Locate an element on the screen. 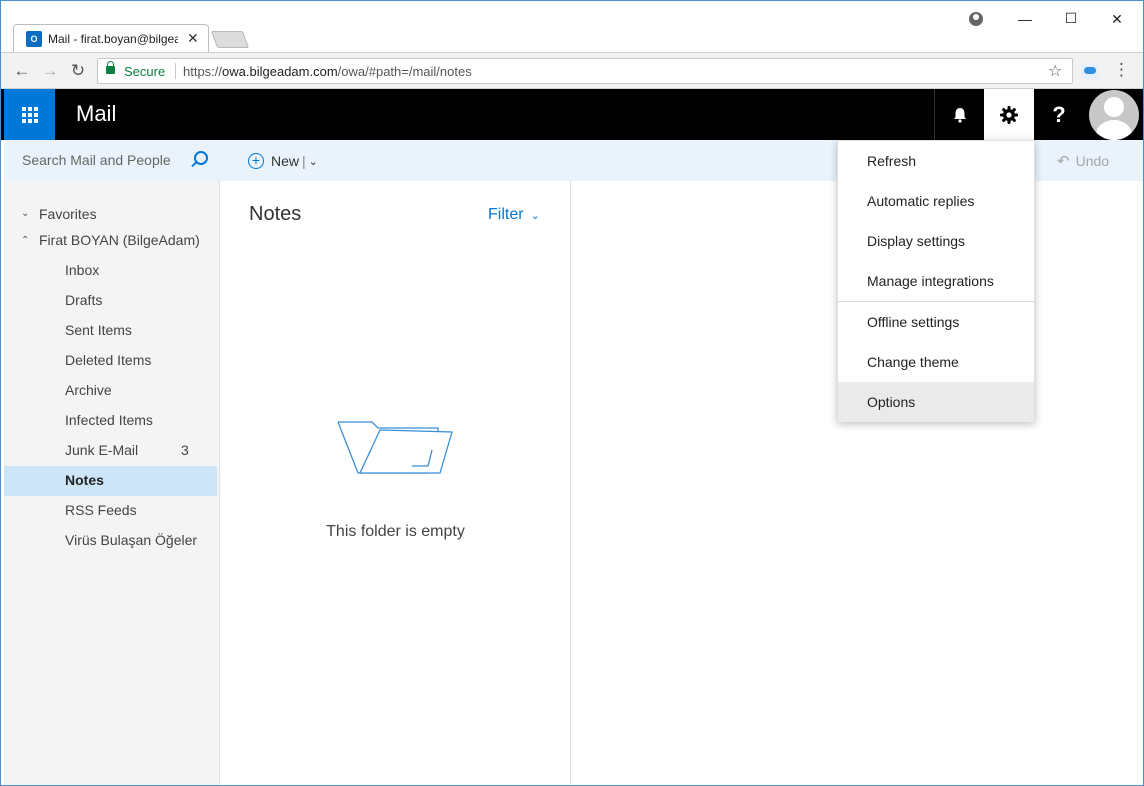  folder-deleted-items: Deleted Items is located at coordinates (110, 361).